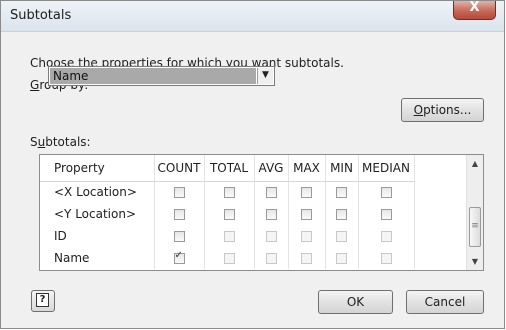 Image resolution: width=506 pixels, height=330 pixels. I want to click on table-row: <X Location>, so click(227, 192).